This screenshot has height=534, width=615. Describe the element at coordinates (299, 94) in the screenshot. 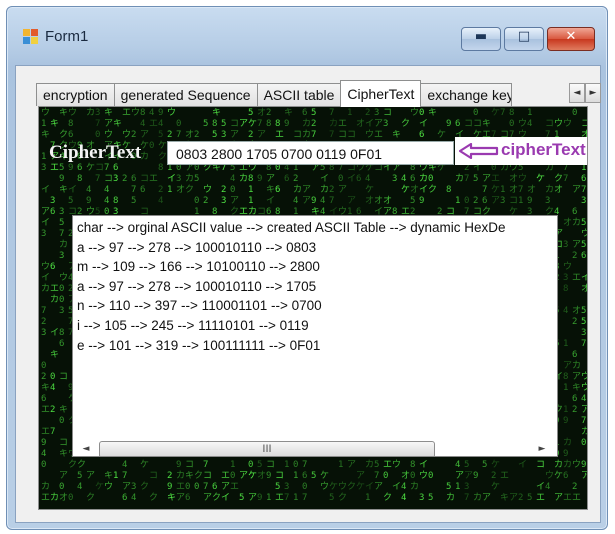

I see `tab-ascii-table: ASCII table` at that location.